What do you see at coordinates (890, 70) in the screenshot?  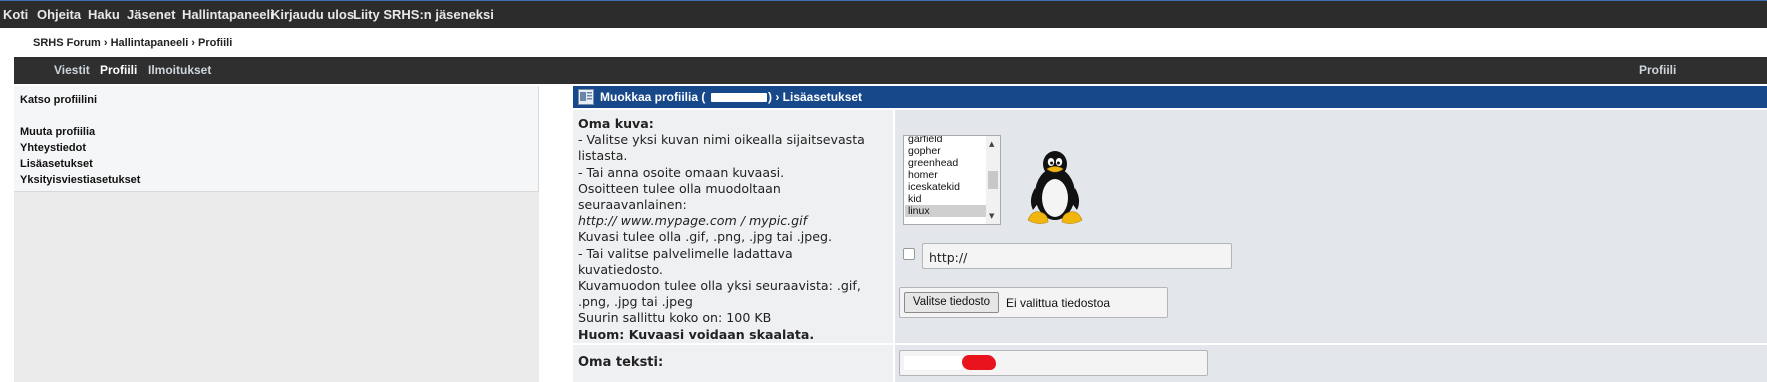 I see `sub-navigation: Viestit Profiili Ilmoitukset Profiili` at bounding box center [890, 70].